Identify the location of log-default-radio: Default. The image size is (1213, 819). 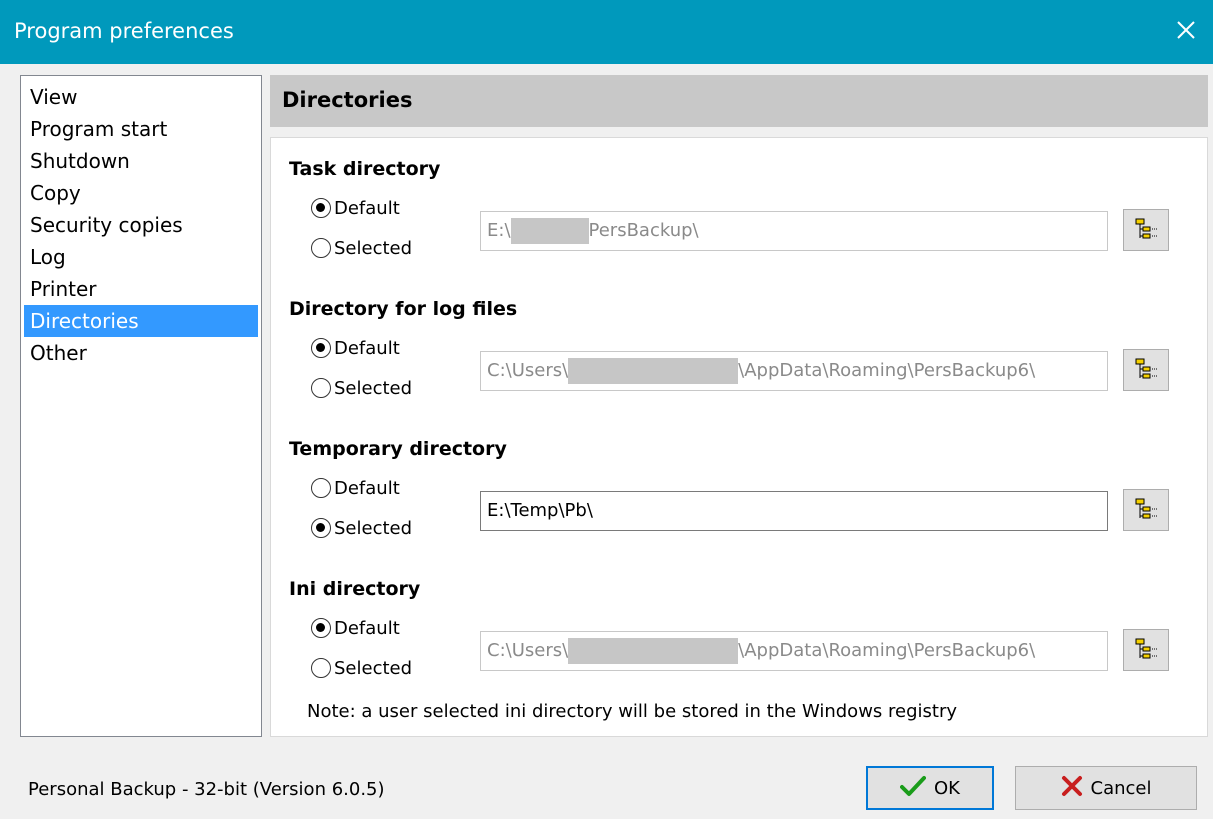
(355, 348).